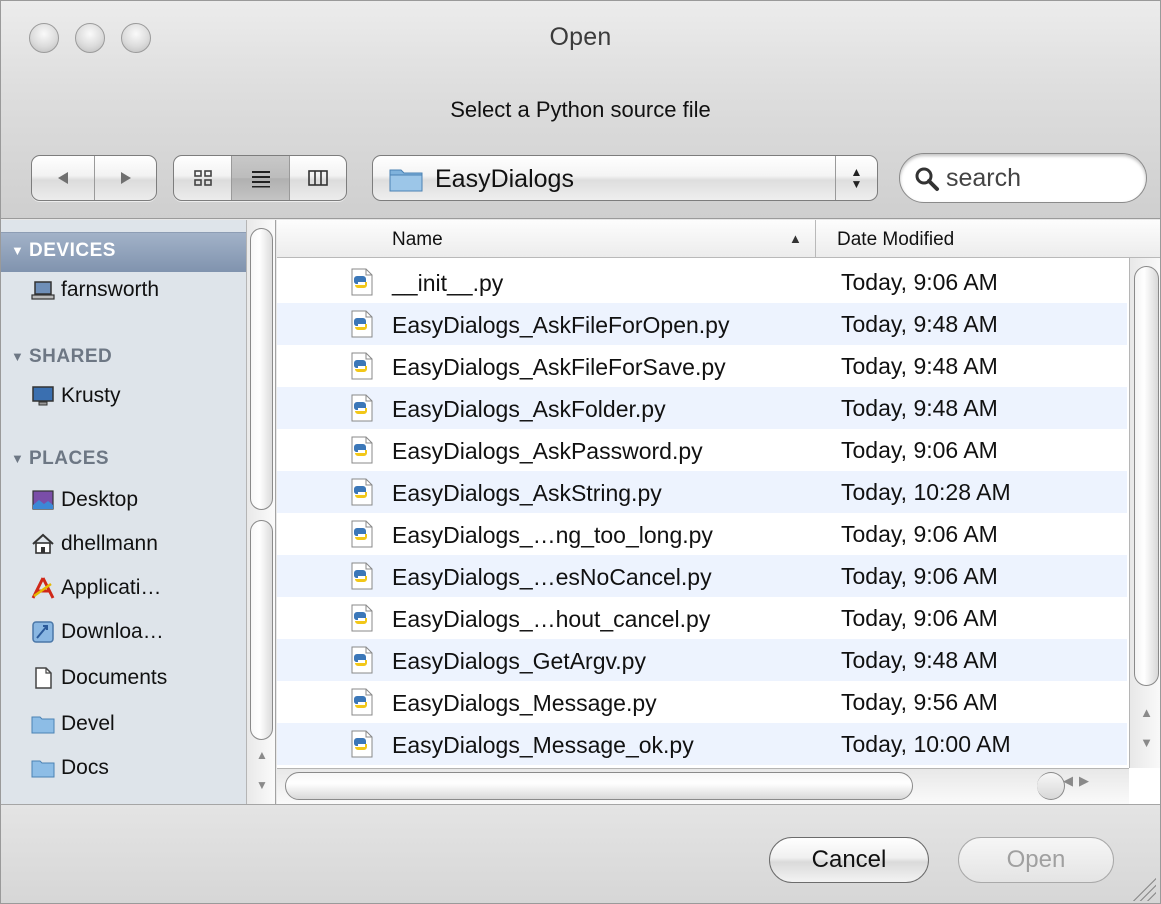 The height and width of the screenshot is (904, 1161). I want to click on file-name: EasyDialogs_…ng_too_long.py, so click(552, 535).